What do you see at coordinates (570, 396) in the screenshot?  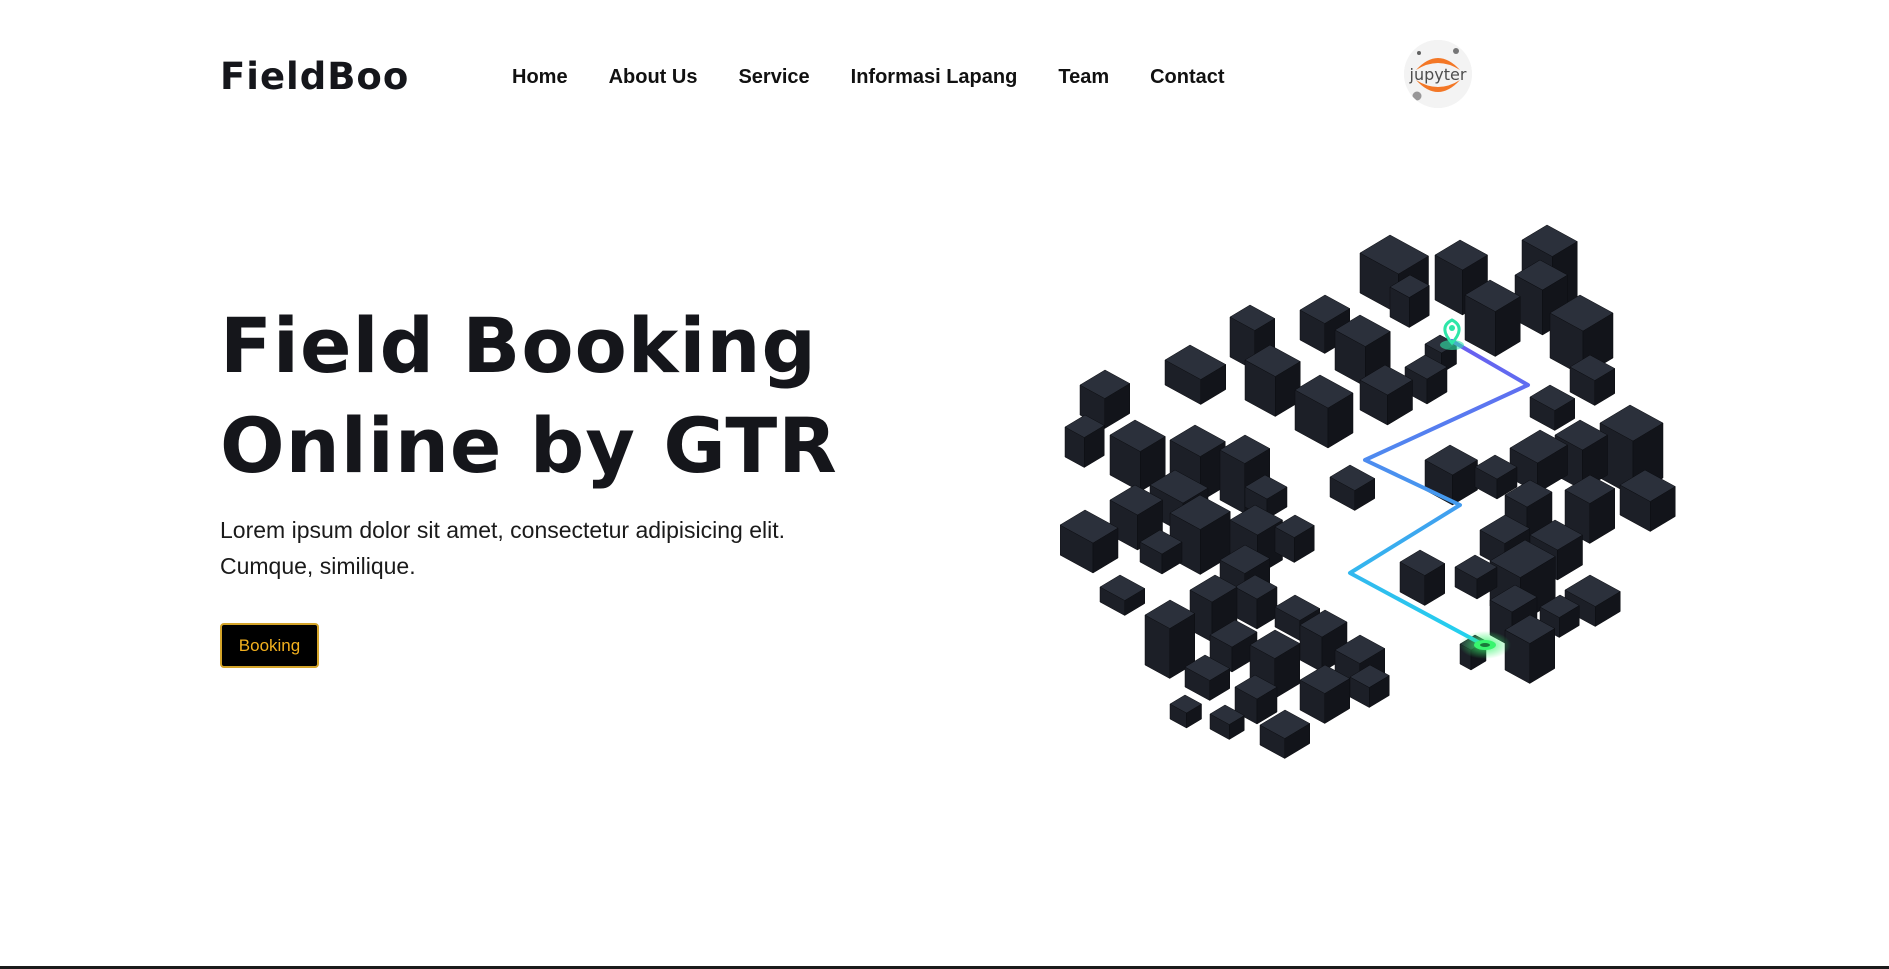 I see `hero-title: Field Booking Online by GTR` at bounding box center [570, 396].